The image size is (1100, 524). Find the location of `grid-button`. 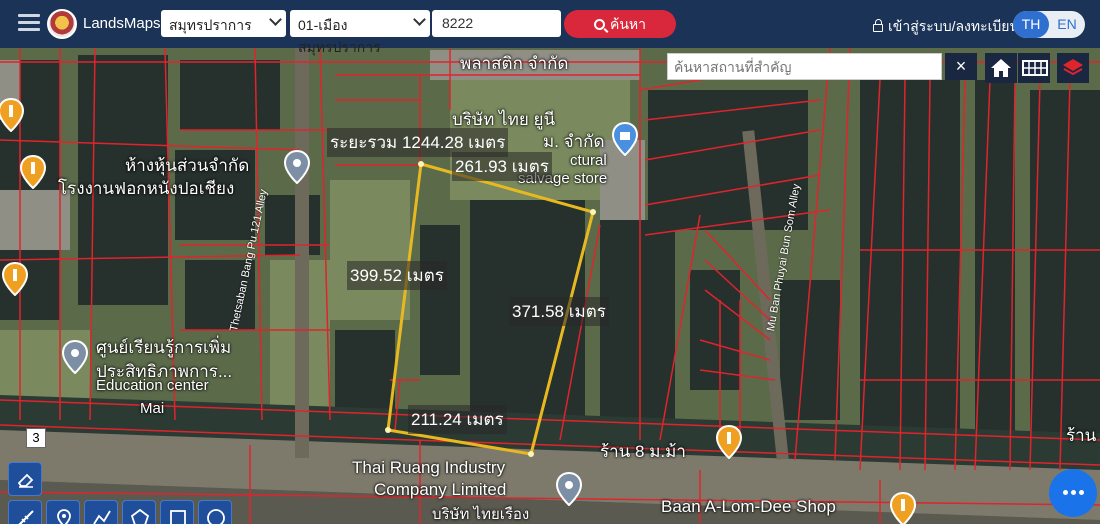

grid-button is located at coordinates (1034, 68).